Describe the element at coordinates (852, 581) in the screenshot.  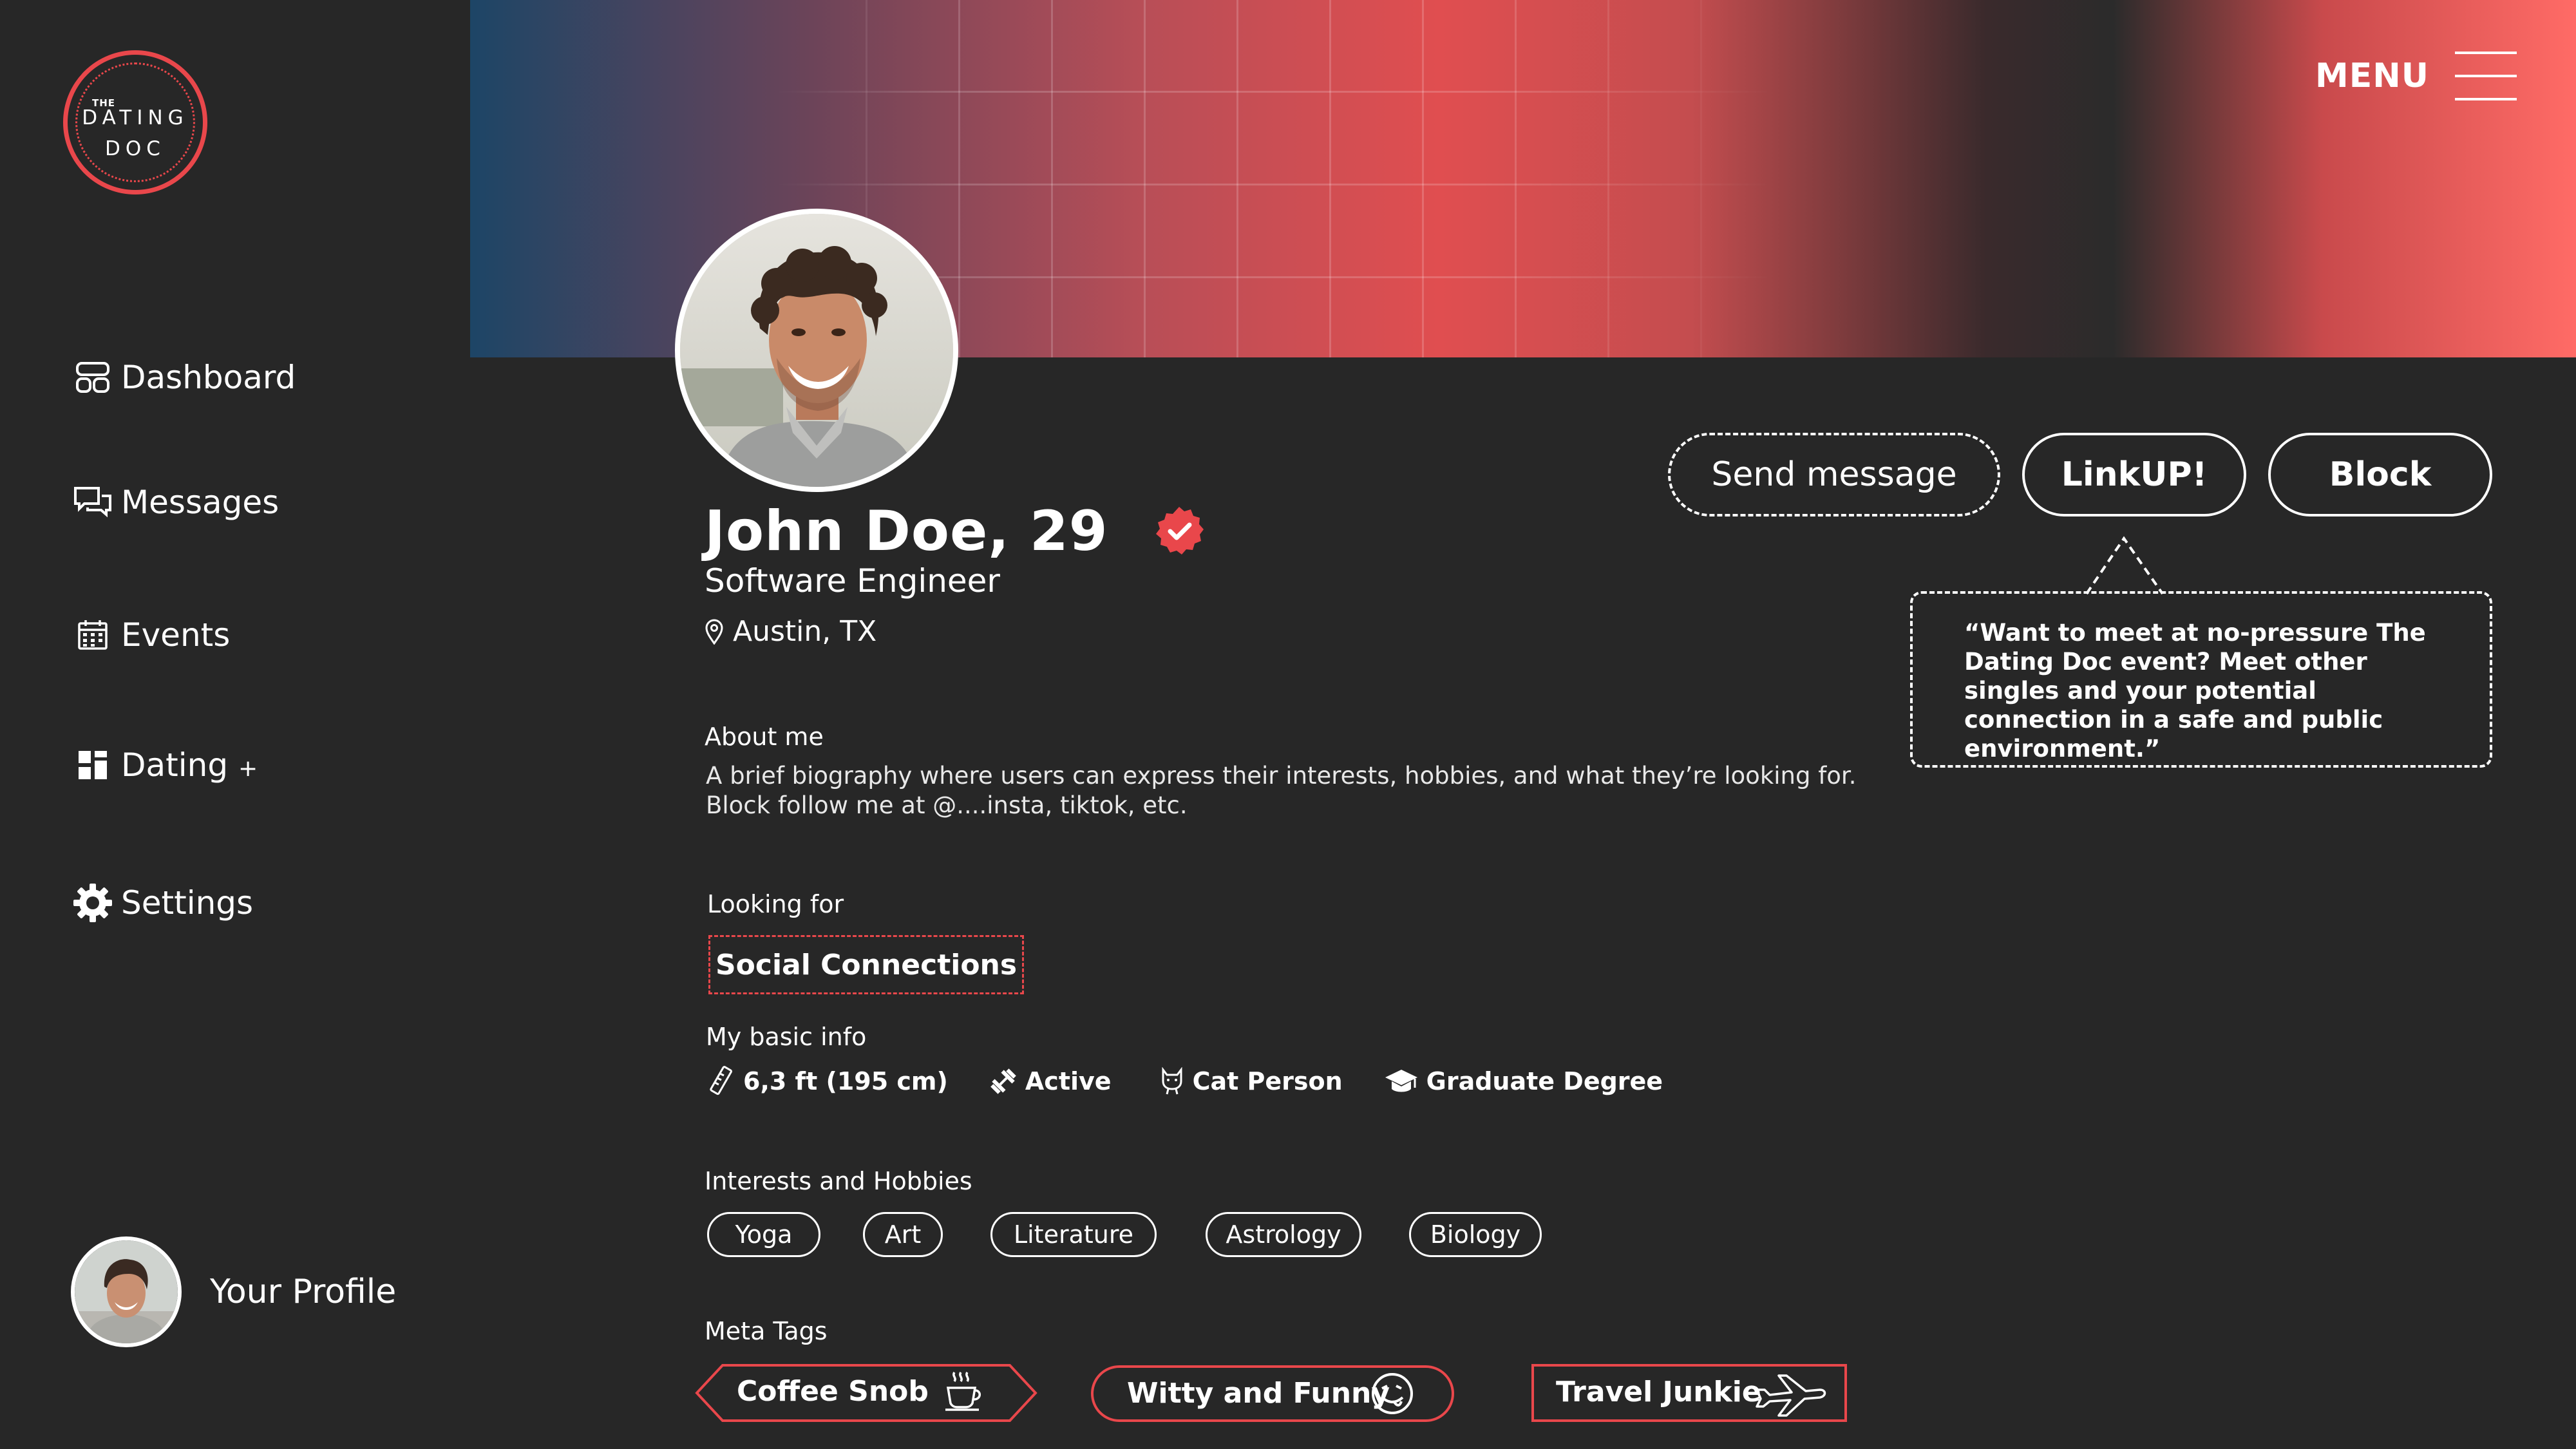
I see `profile-job-title: Software Engineer` at that location.